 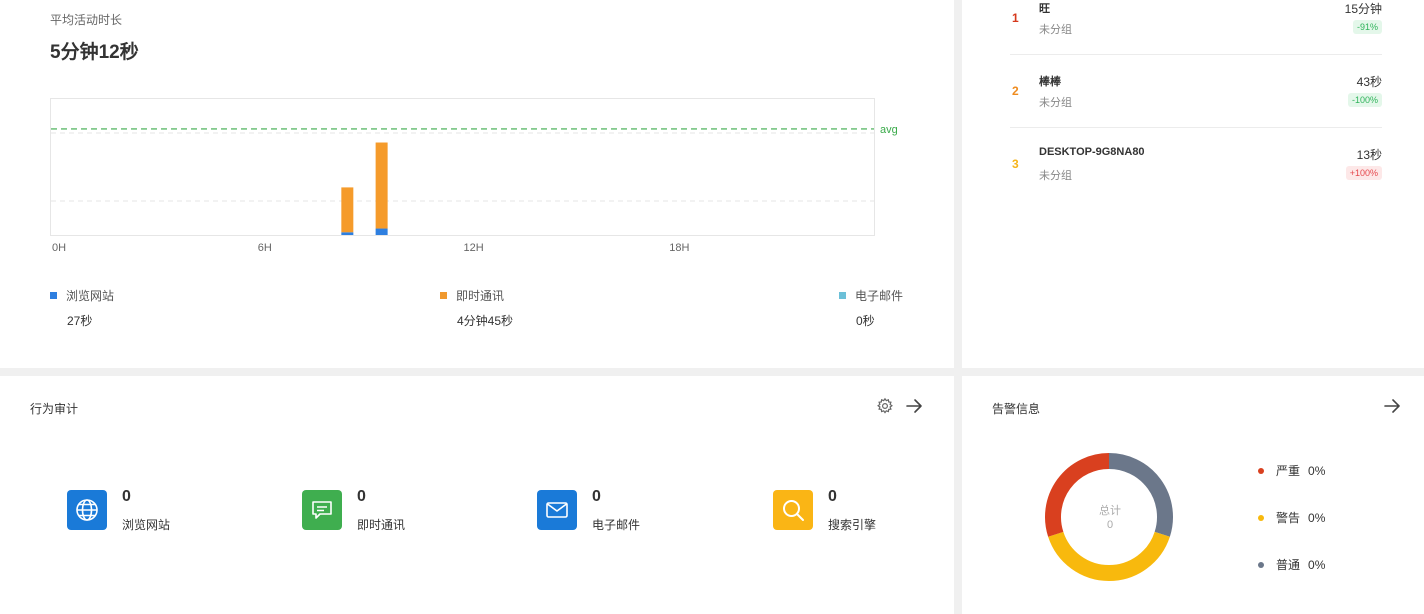 I want to click on device-name: 棒棒, so click(x=1050, y=82).